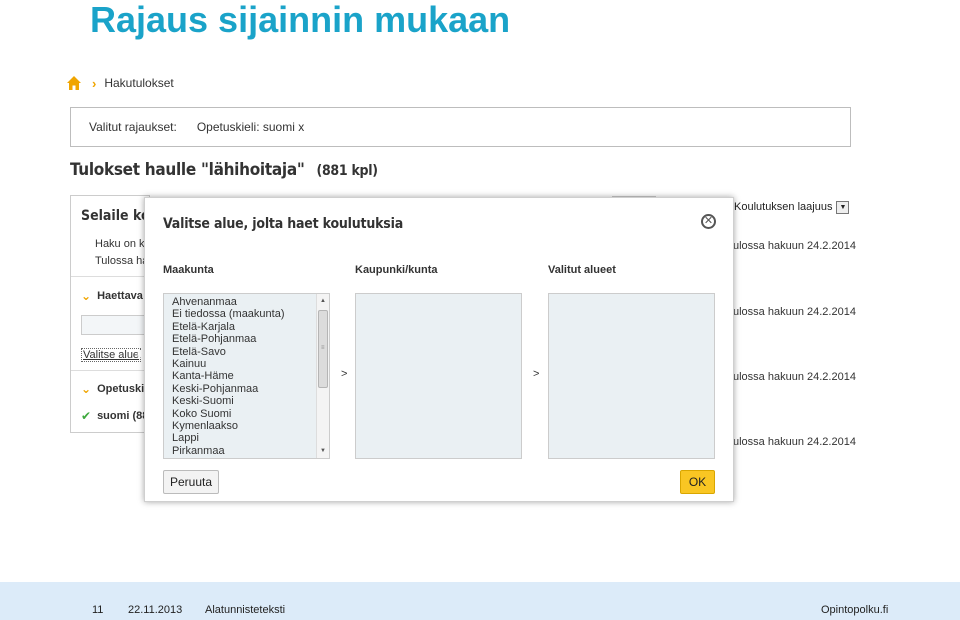 The width and height of the screenshot is (960, 620). Describe the element at coordinates (323, 301) in the screenshot. I see `scroll-up-icon: ▲` at that location.